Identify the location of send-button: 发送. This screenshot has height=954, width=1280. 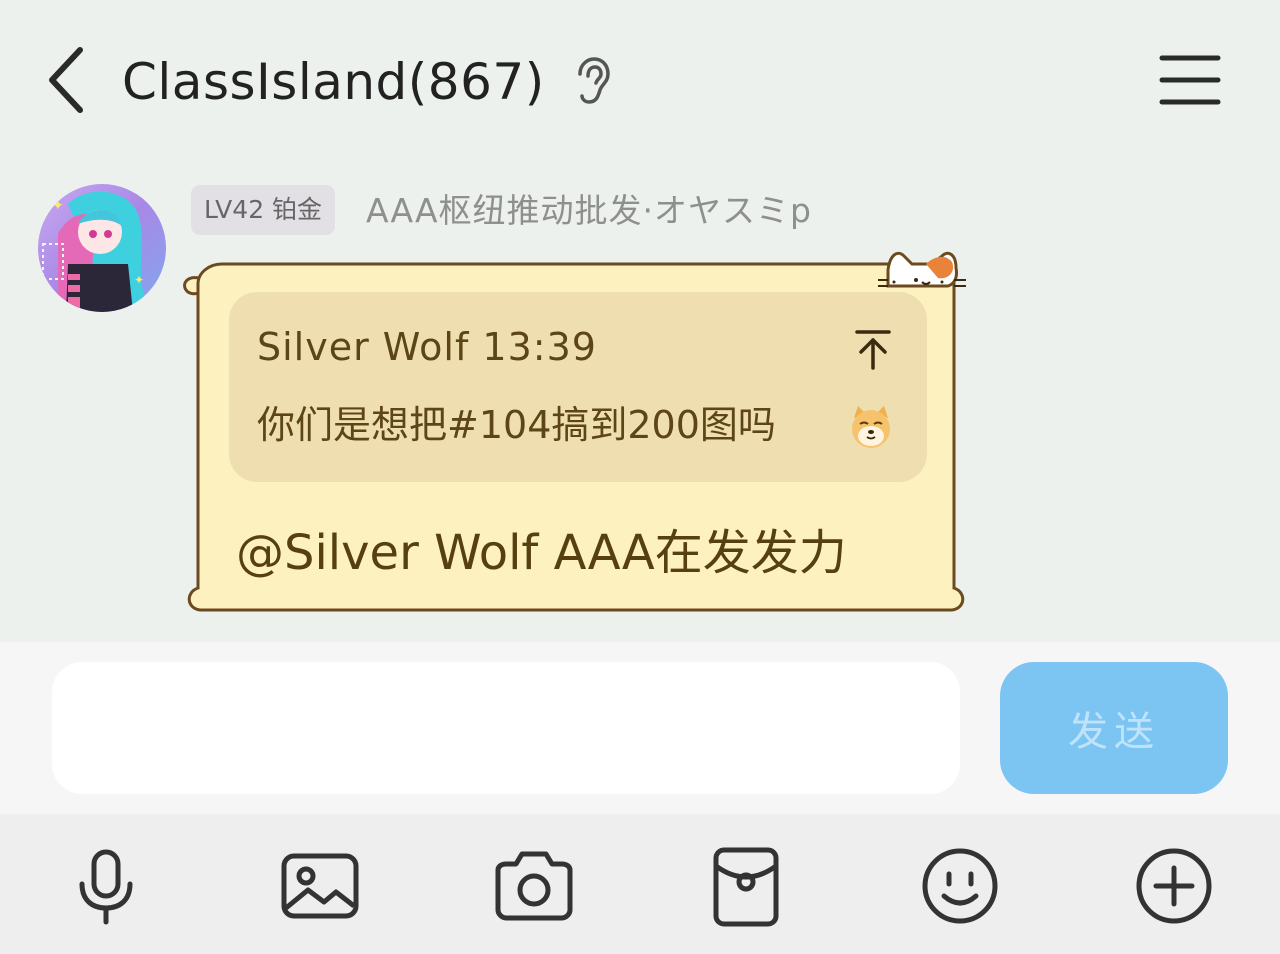
(1114, 728).